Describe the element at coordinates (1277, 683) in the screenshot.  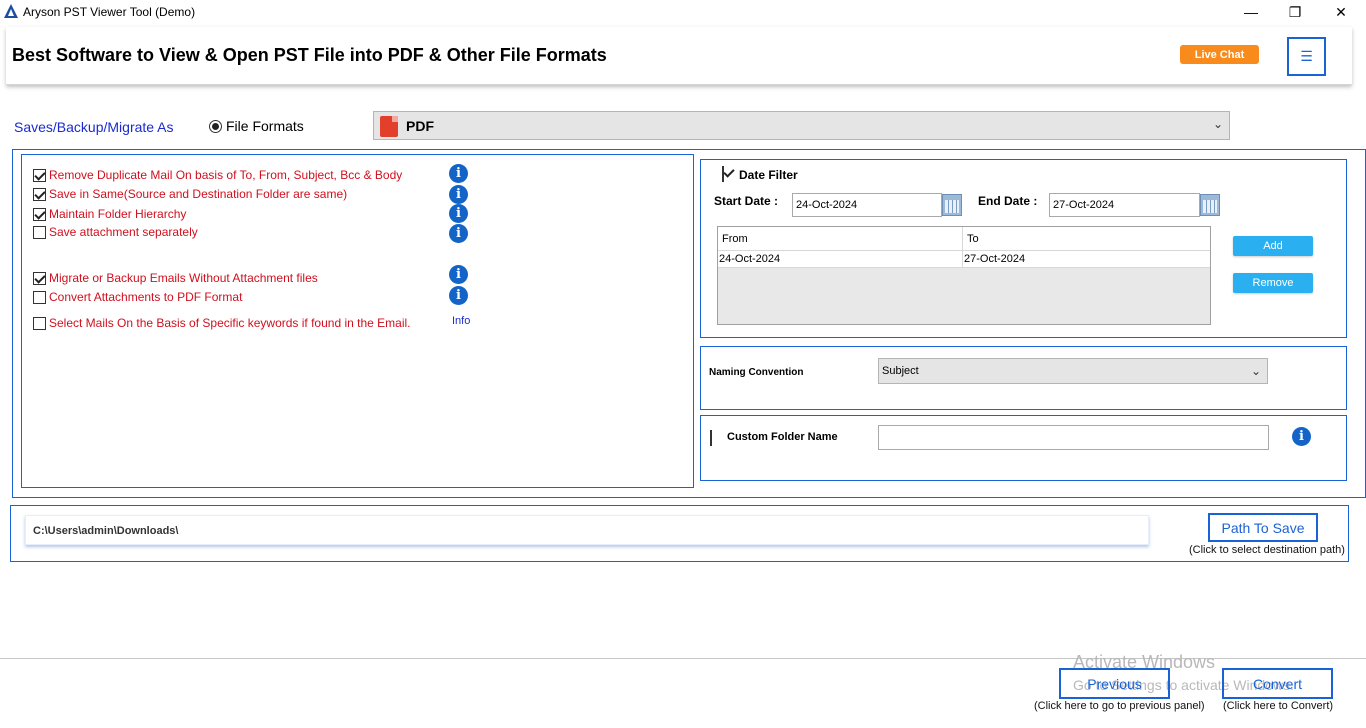
I see `convert-button: Convert` at that location.